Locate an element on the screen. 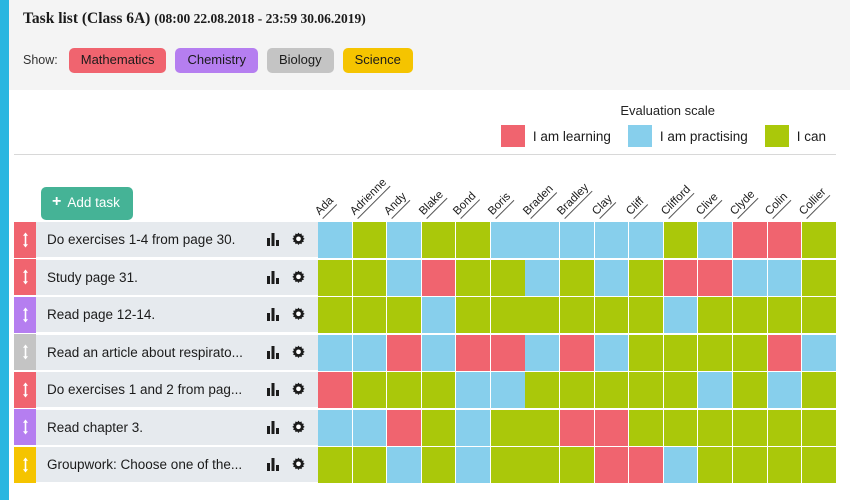 Image resolution: width=850 pixels, height=500 pixels. student-header-andy: Andy is located at coordinates (401, 191).